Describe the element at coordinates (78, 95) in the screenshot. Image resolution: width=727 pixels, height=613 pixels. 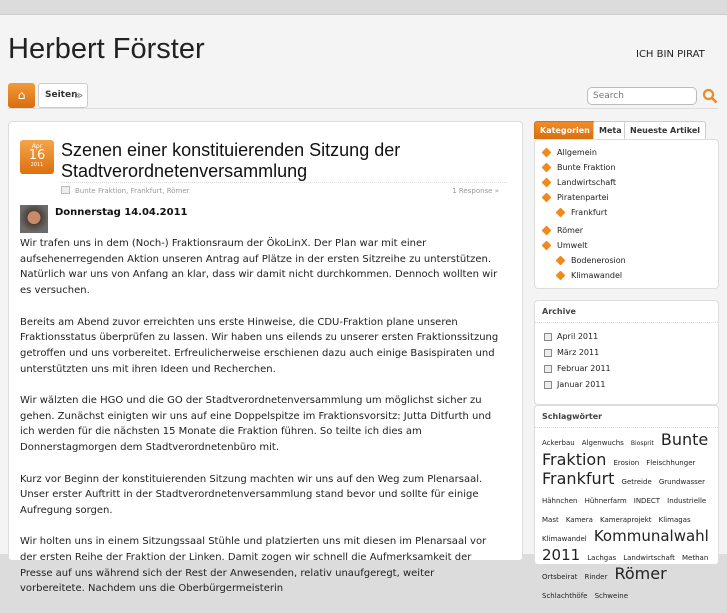
I see `chevron-down-icon: ≫` at that location.